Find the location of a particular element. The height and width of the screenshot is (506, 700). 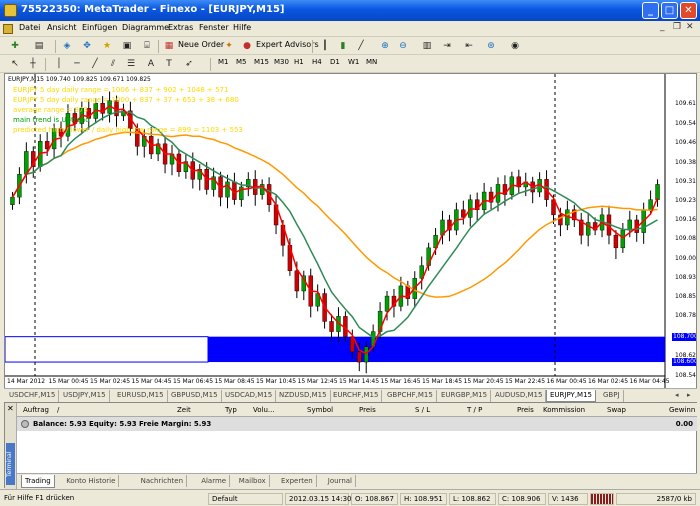

column-header: Symbol is located at coordinates (320, 410).